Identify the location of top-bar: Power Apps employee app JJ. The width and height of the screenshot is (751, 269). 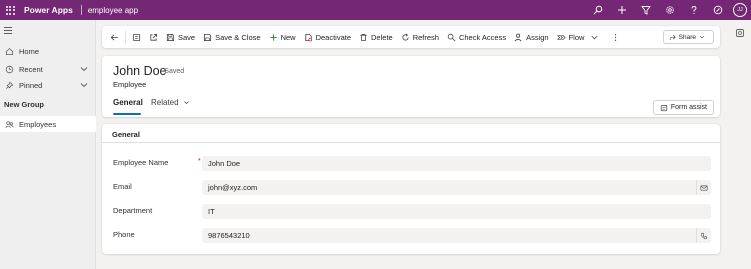
(375, 10).